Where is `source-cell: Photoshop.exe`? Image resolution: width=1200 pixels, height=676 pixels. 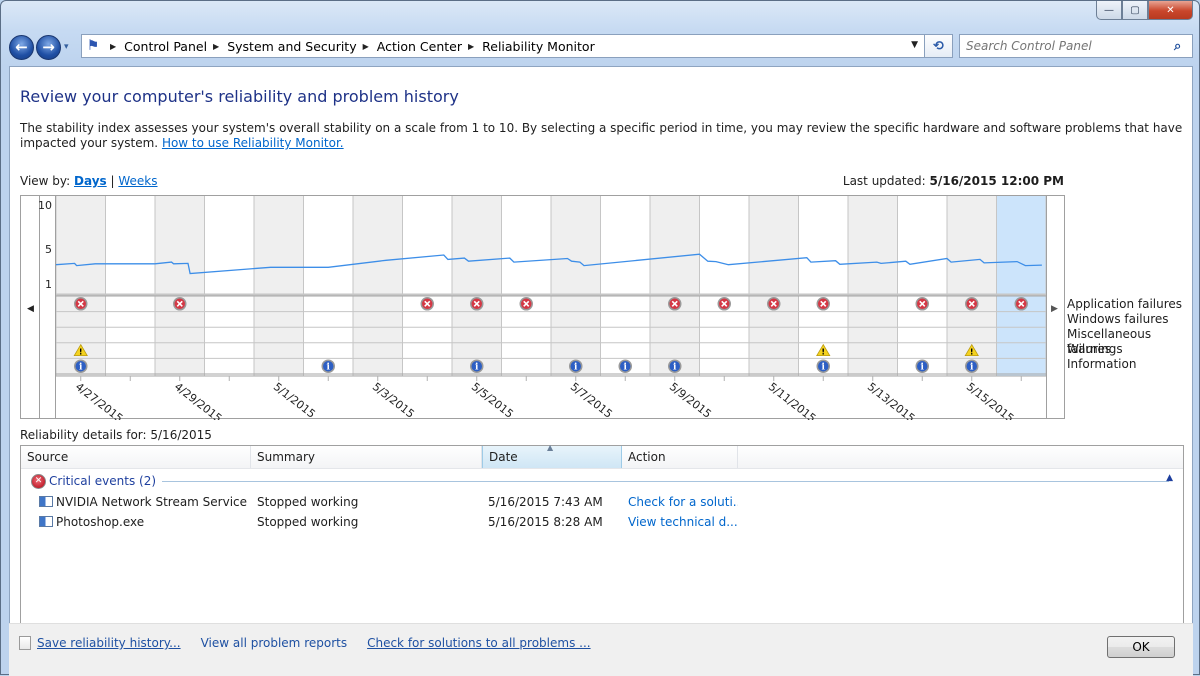 source-cell: Photoshop.exe is located at coordinates (143, 522).